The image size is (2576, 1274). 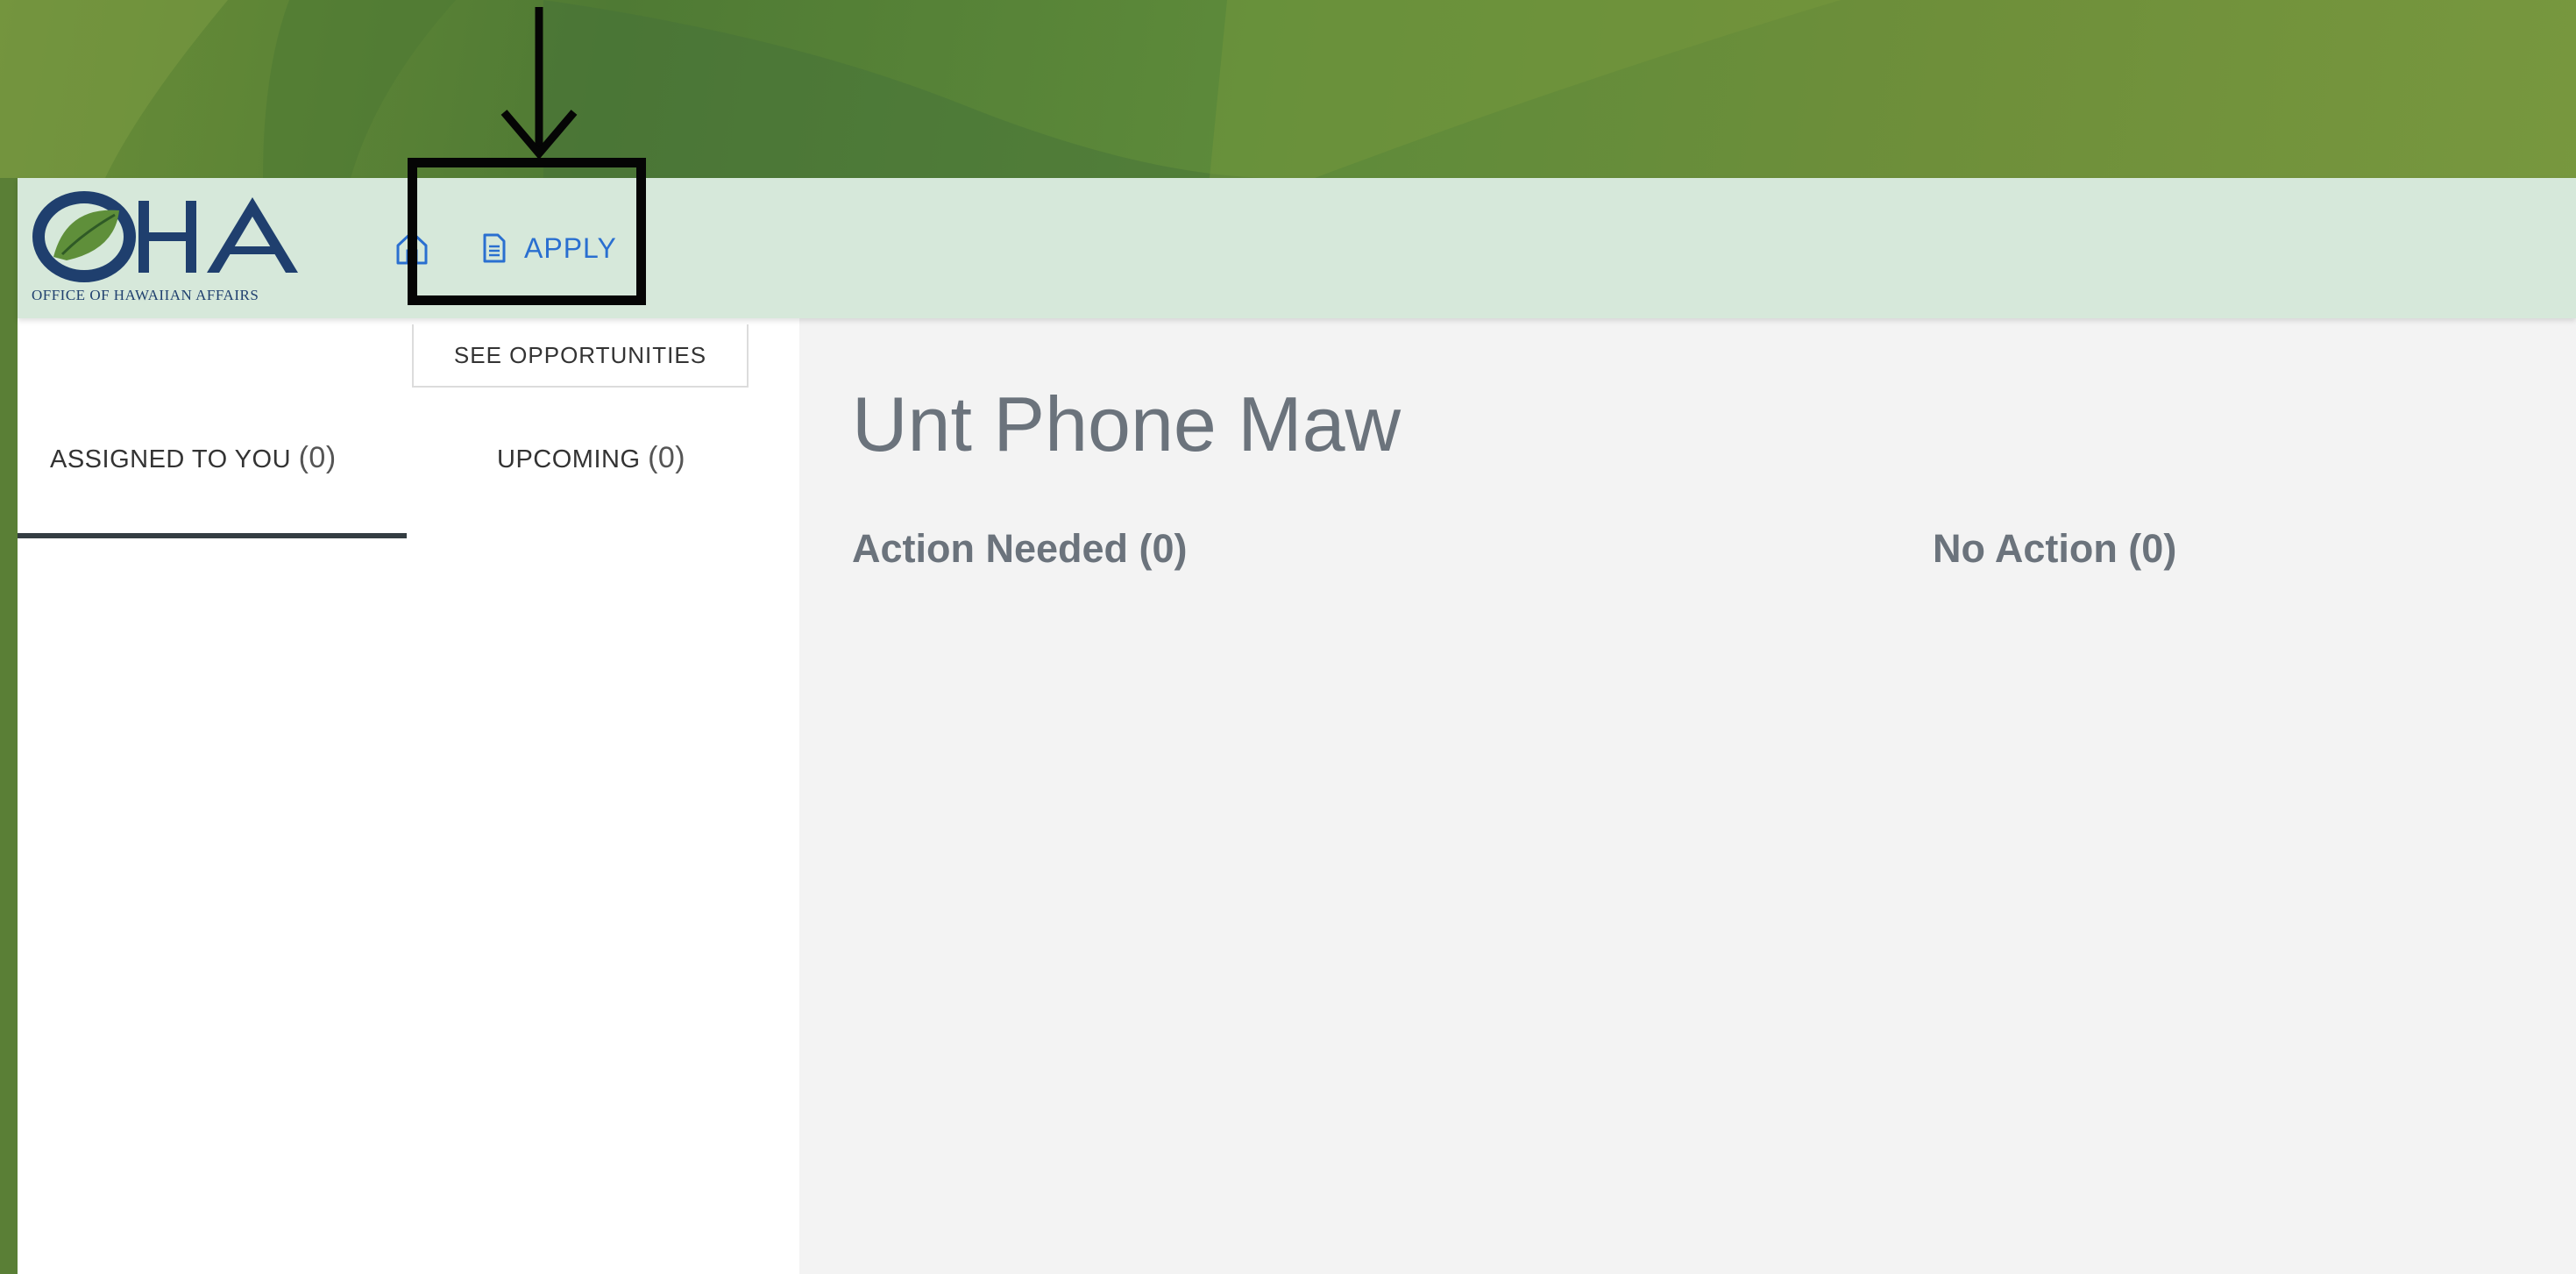 What do you see at coordinates (145, 295) in the screenshot?
I see `logo-caption: OFFICE OF HAWAIIAN AFFAIRS` at bounding box center [145, 295].